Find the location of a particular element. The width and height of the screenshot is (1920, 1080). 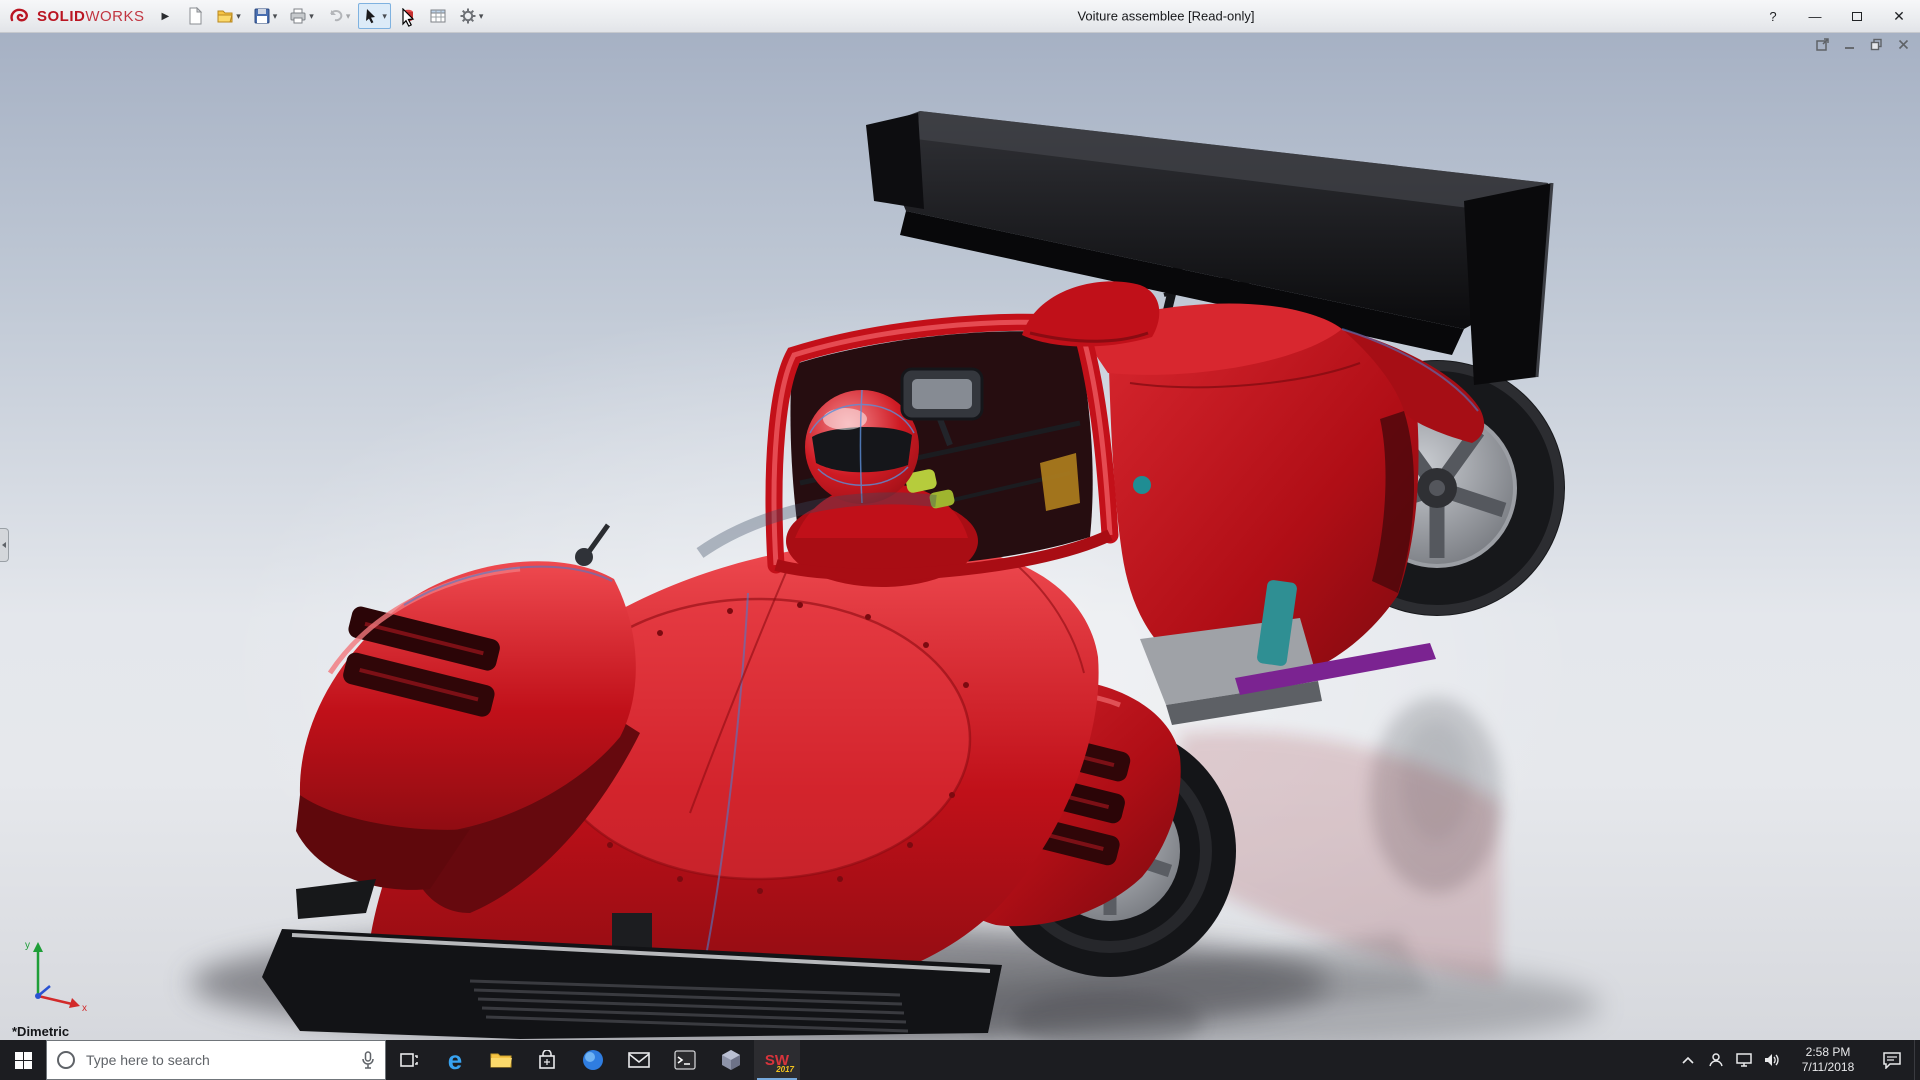

system-tray: 2:58 PM 7/11/2018 is located at coordinates (1797, 1060).